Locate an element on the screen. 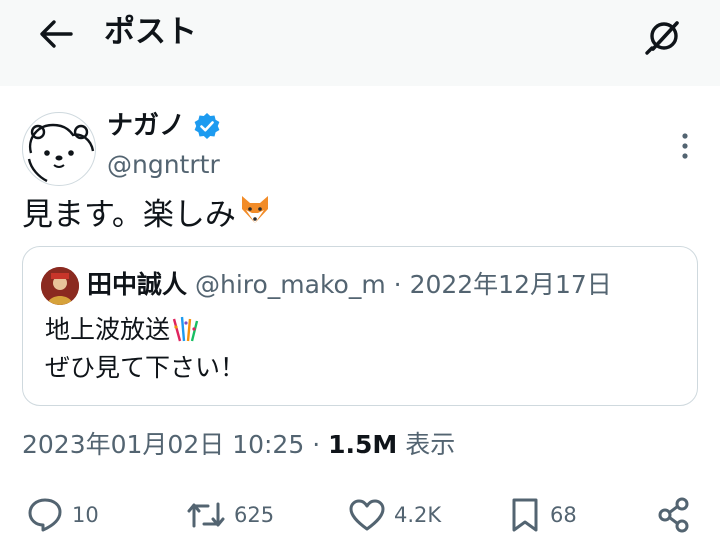  reply-button: 10 is located at coordinates (62, 515).